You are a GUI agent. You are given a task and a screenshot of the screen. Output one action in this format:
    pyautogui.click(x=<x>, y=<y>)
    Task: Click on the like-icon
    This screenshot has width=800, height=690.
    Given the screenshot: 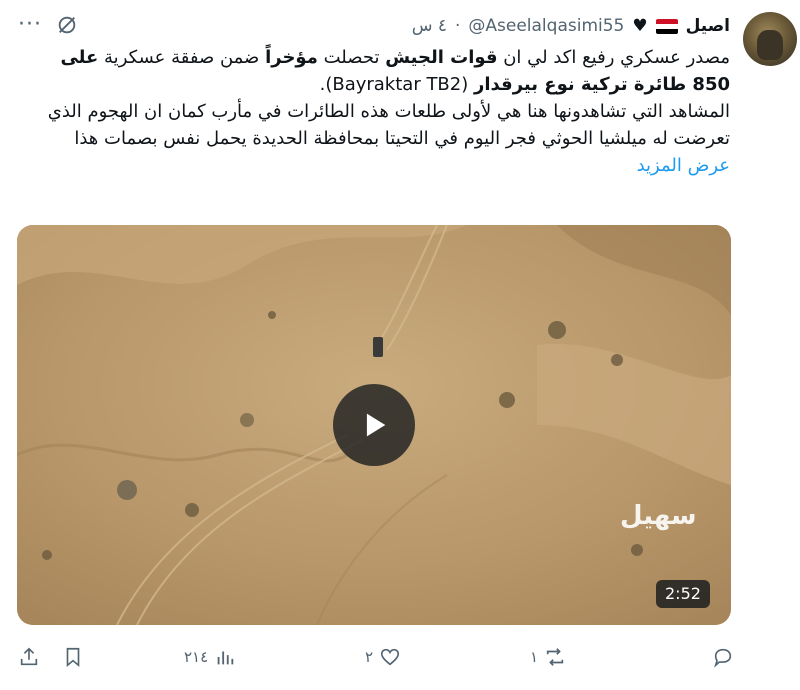 What is the action you would take?
    pyautogui.click(x=390, y=657)
    